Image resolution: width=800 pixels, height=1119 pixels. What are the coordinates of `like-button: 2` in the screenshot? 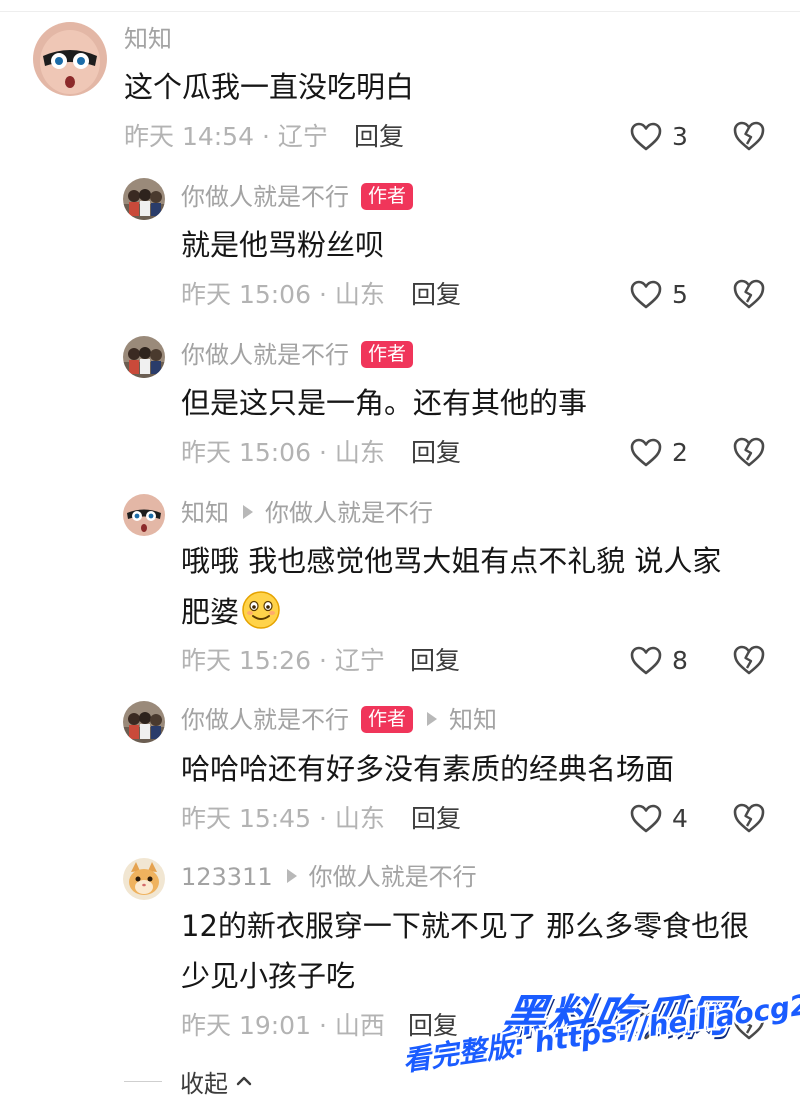 It's located at (659, 453).